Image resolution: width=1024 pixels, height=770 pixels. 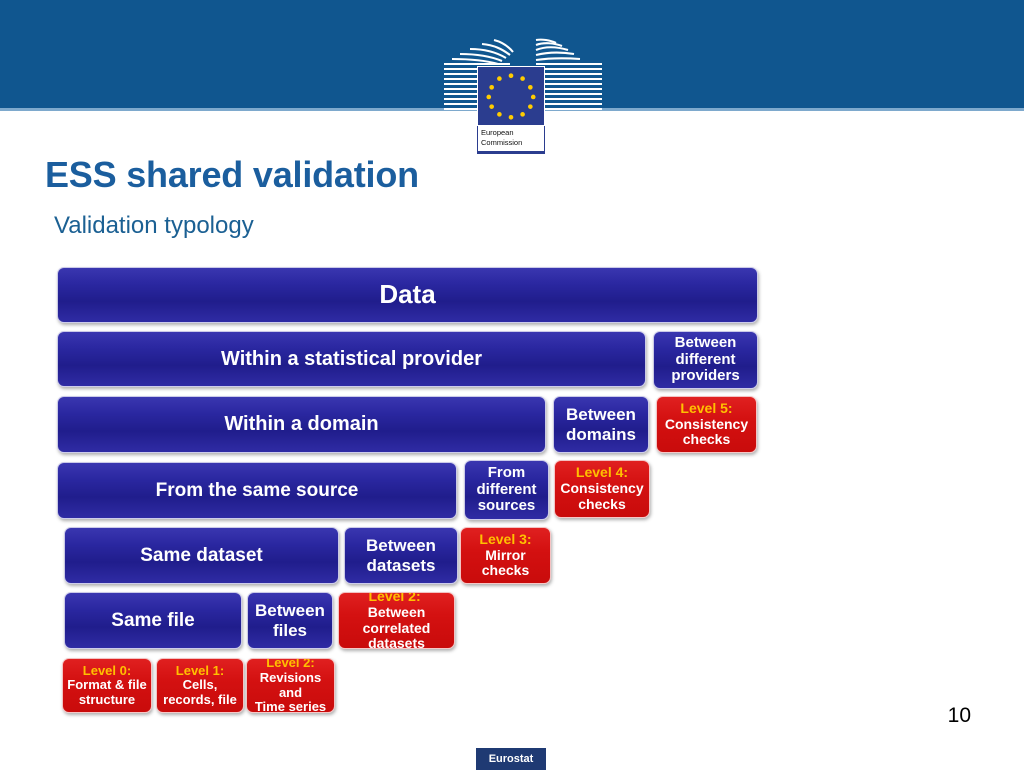 I want to click on diagram-node-level-label: Level 3:, so click(x=505, y=538).